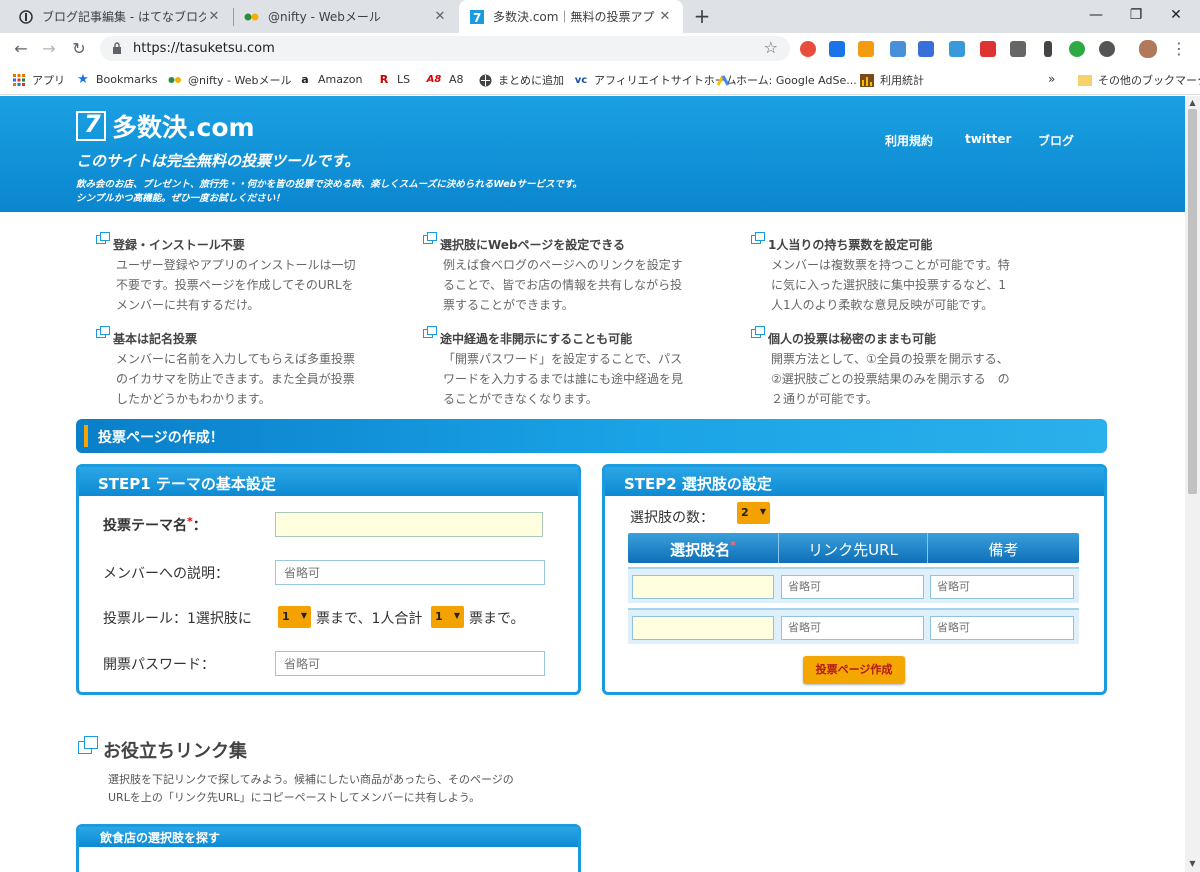 This screenshot has width=1200, height=872. I want to click on bookmark-star-icon: ☆, so click(771, 47).